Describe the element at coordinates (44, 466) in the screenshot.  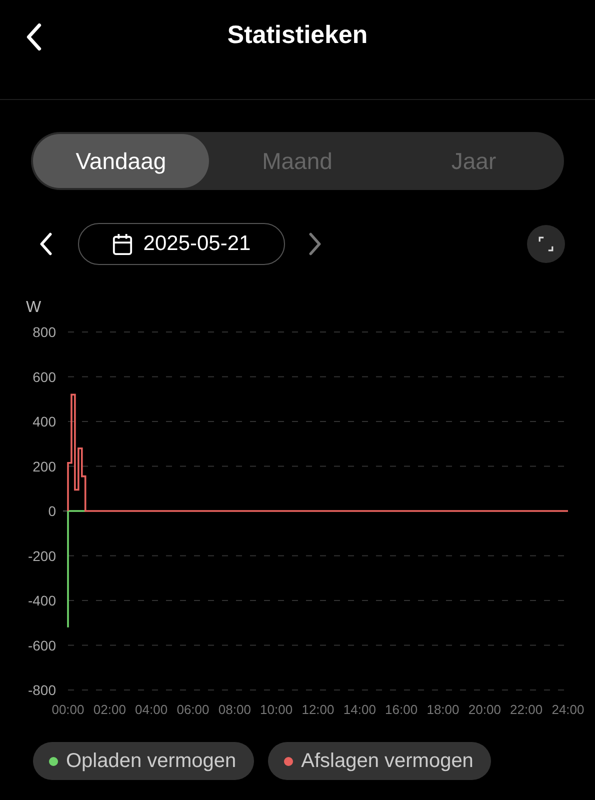
I see `y-tick-label: 200` at that location.